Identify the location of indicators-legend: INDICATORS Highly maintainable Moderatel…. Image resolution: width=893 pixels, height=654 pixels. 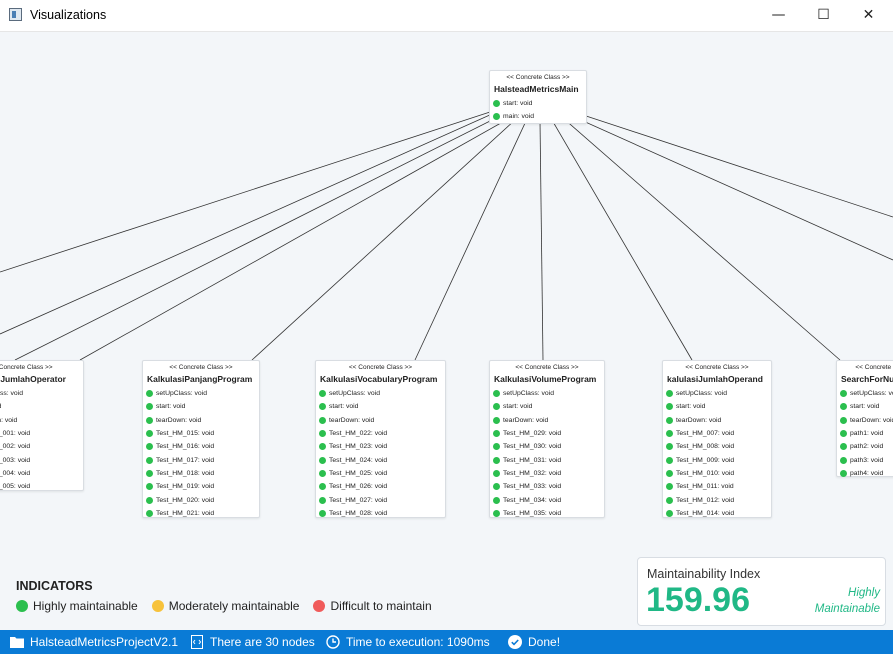
(224, 596).